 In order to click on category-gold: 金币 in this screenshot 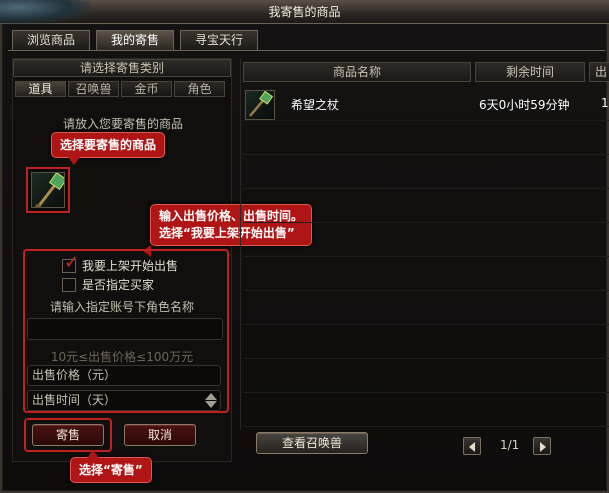, I will do `click(146, 89)`.